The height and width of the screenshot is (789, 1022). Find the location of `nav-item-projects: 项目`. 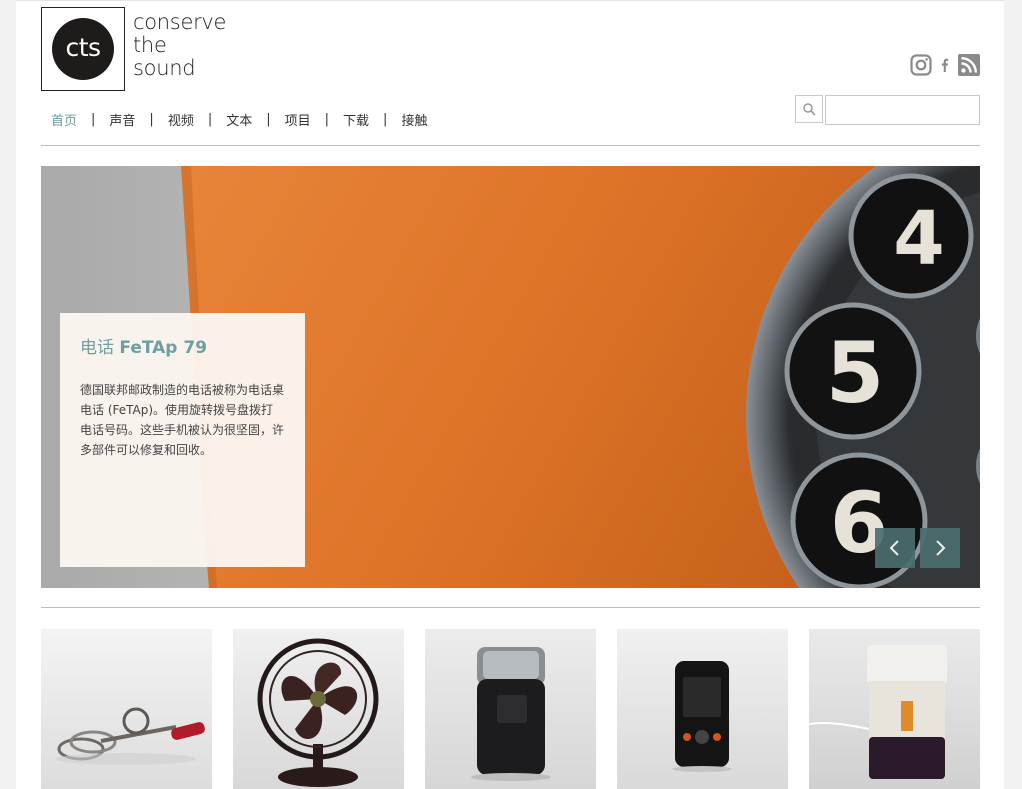

nav-item-projects: 项目 is located at coordinates (298, 119).